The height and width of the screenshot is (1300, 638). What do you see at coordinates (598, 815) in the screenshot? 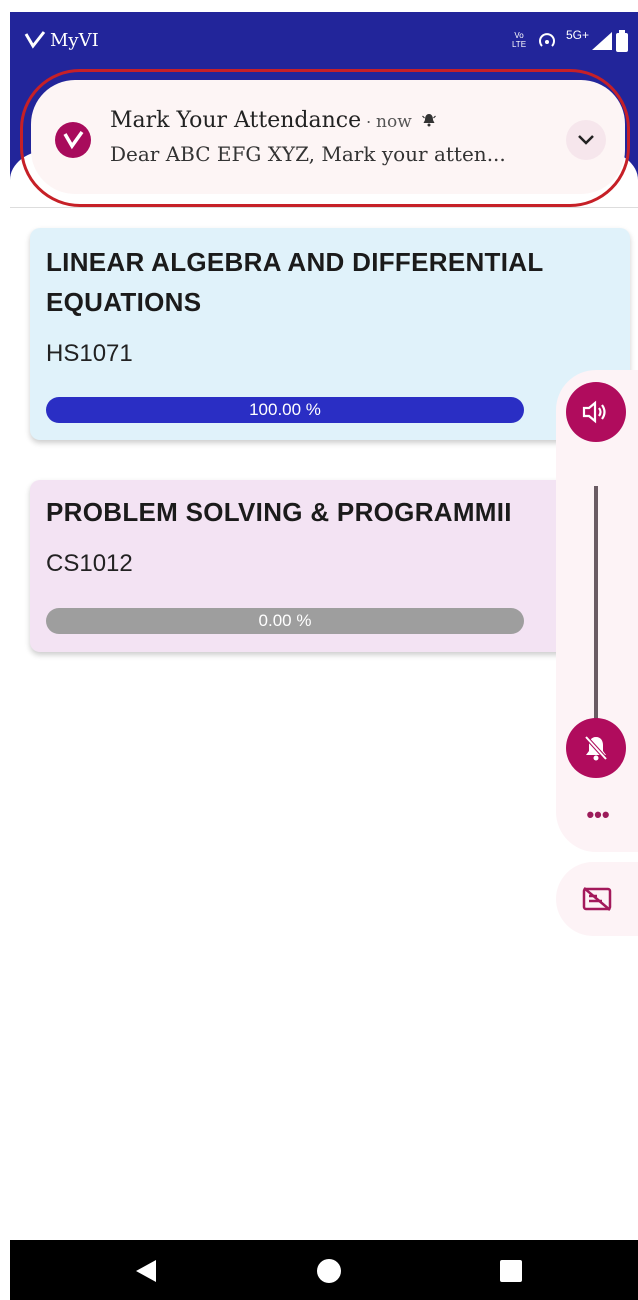
I see `more-horizontal-icon: •••` at bounding box center [598, 815].